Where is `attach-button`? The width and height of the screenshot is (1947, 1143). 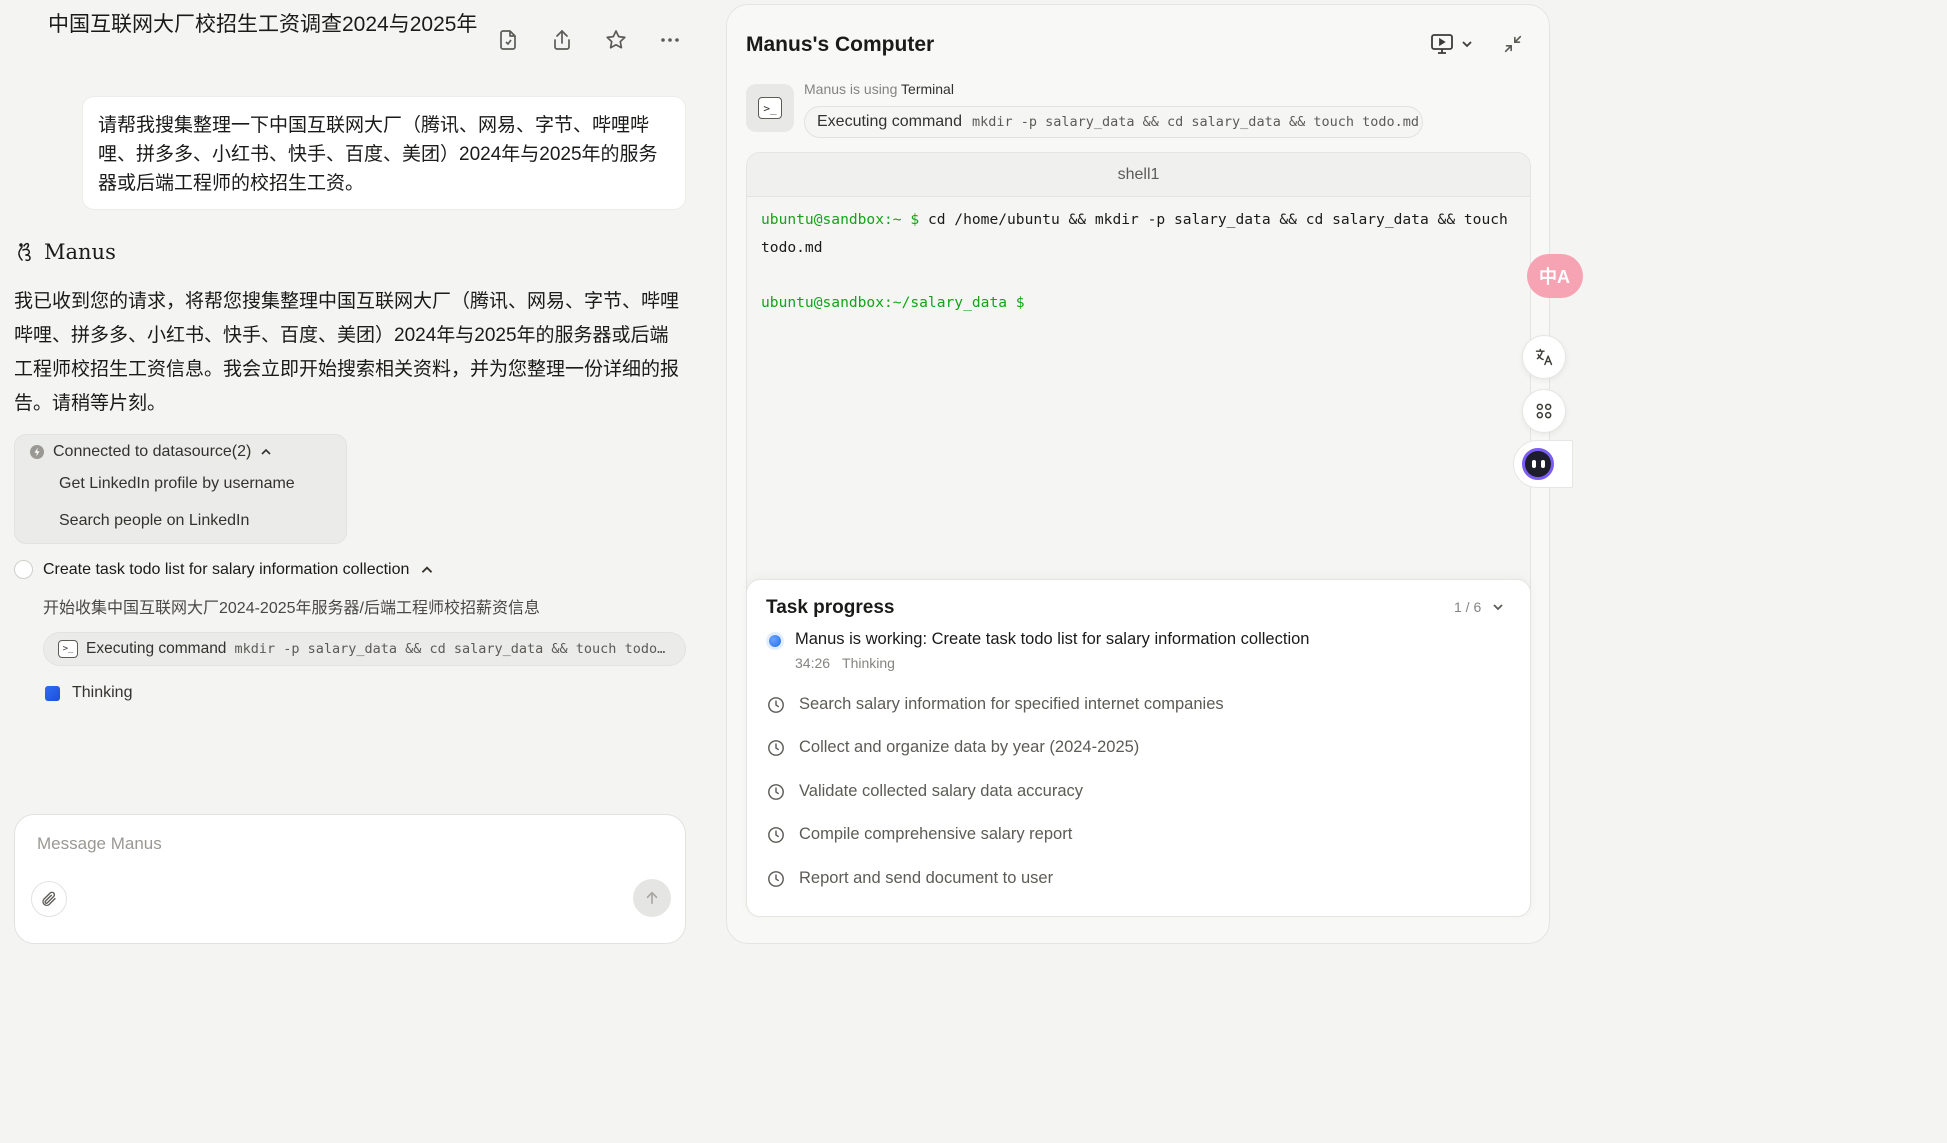
attach-button is located at coordinates (49, 899).